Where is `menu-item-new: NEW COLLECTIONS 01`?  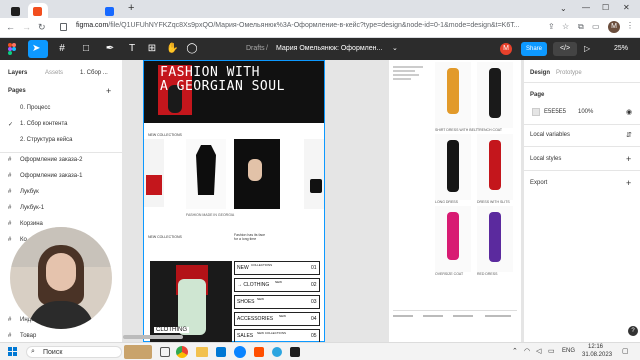
menu-item-new: NEW COLLECTIONS 01 is located at coordinates (277, 268).